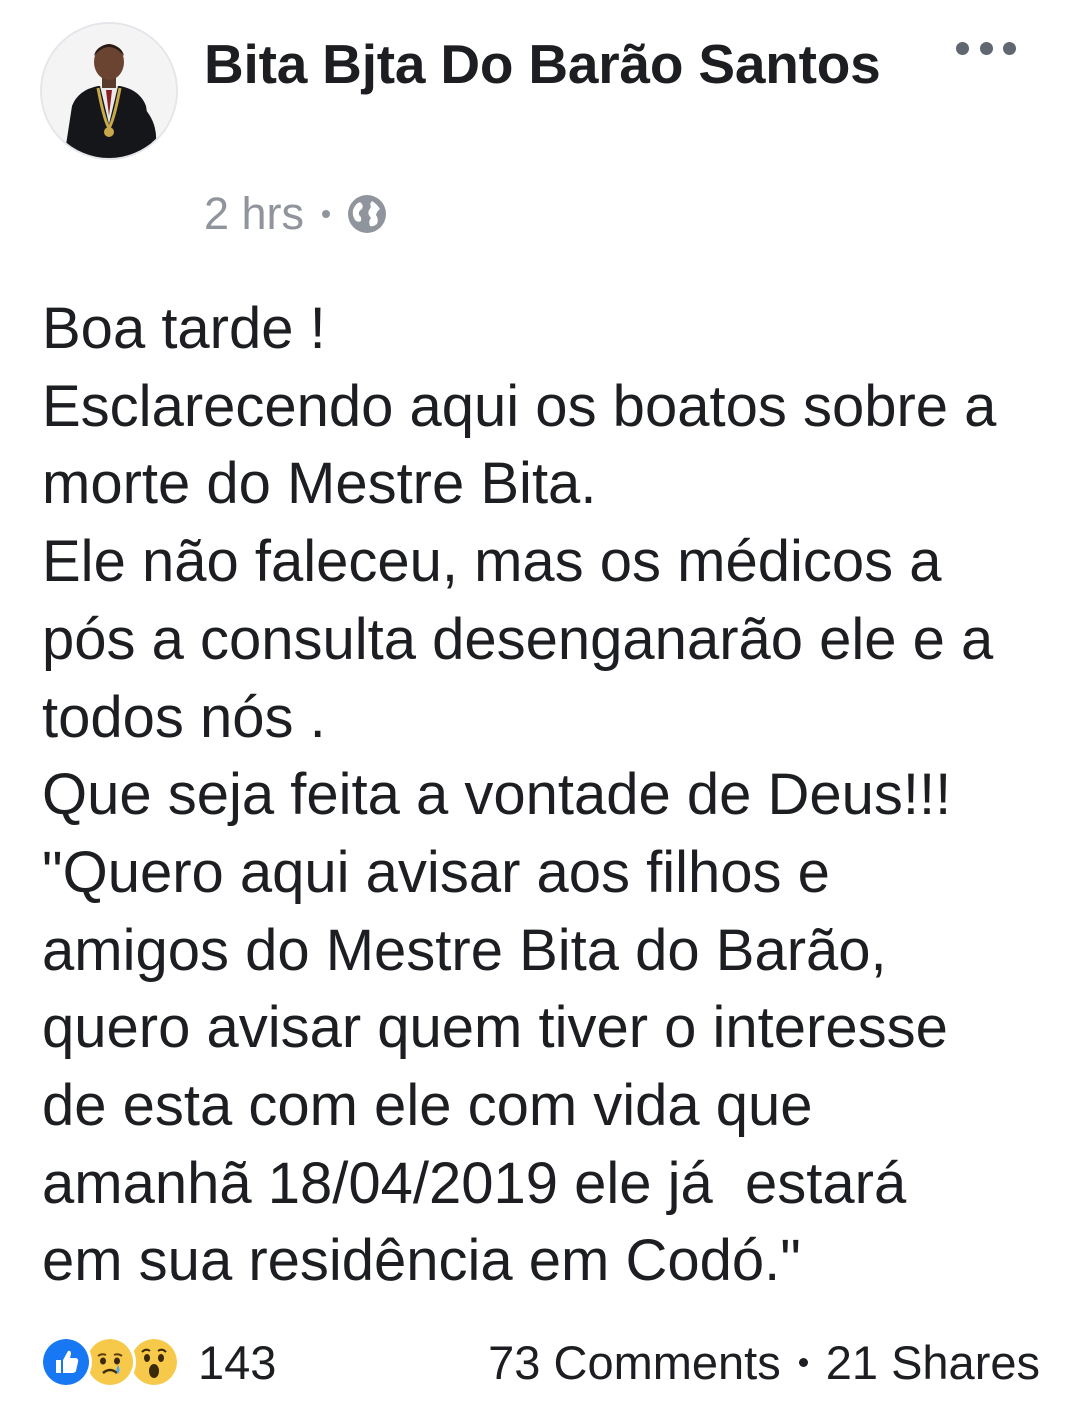  What do you see at coordinates (436, 872) in the screenshot?
I see `post-body-line: "Quero aqui avisar aos filhos e` at bounding box center [436, 872].